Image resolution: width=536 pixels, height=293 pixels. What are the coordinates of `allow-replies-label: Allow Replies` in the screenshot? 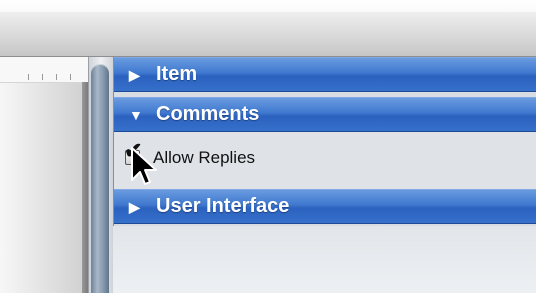 It's located at (204, 158).